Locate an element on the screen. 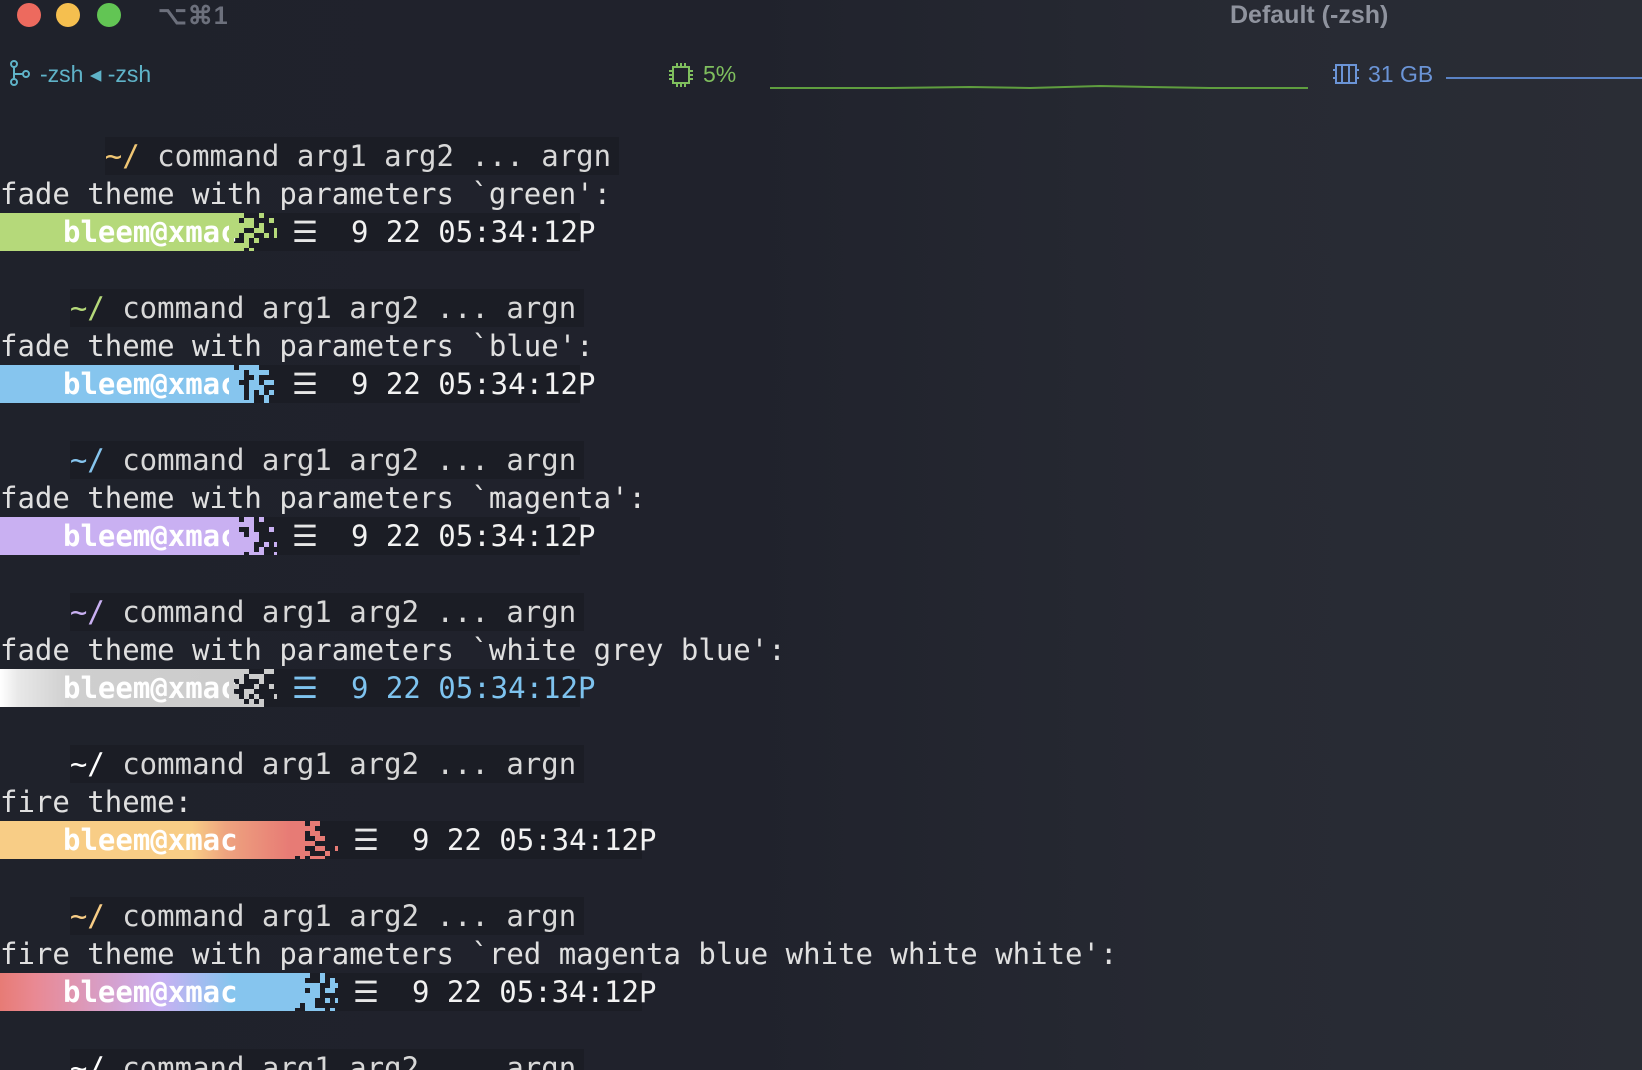 This screenshot has height=1070, width=1642. zoom-window-button is located at coordinates (109, 15).